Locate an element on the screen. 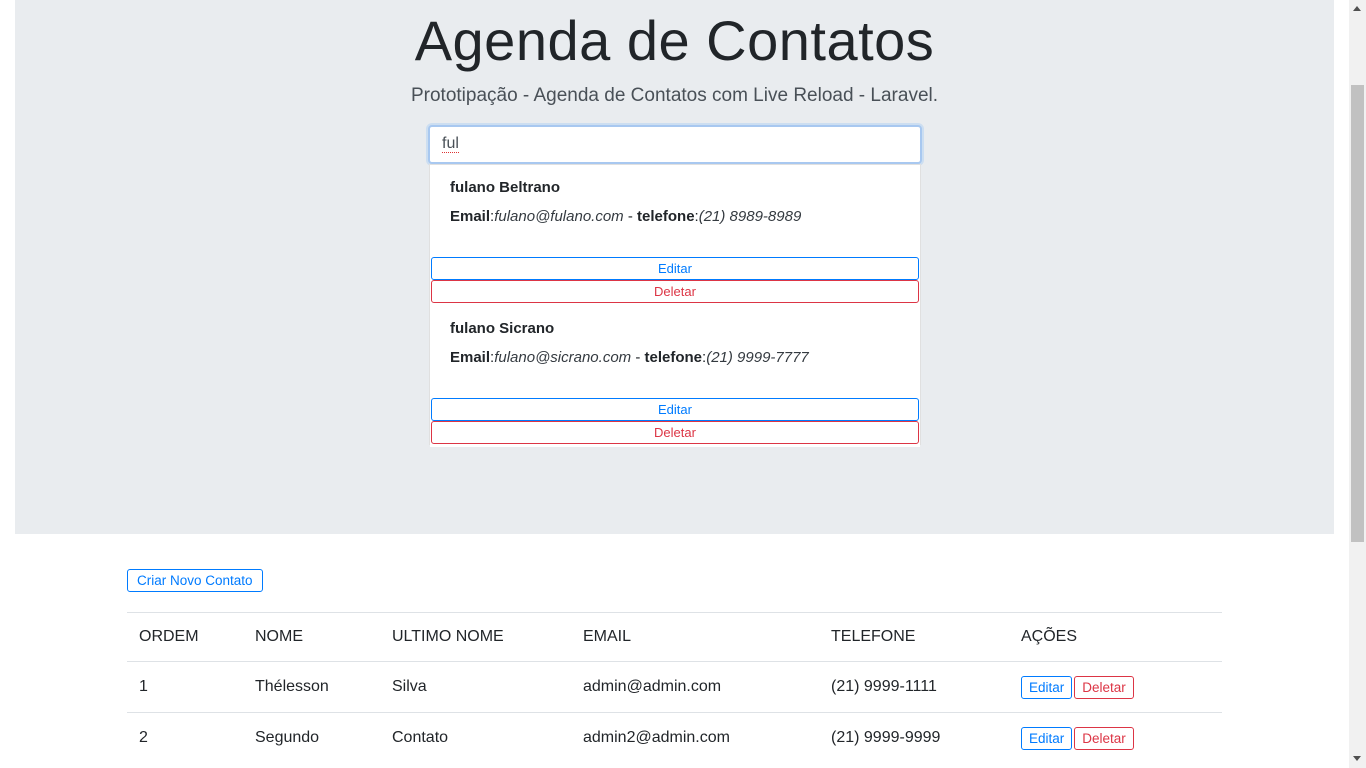 The width and height of the screenshot is (1366, 768). result-email: fulano@fulano.com is located at coordinates (559, 216).